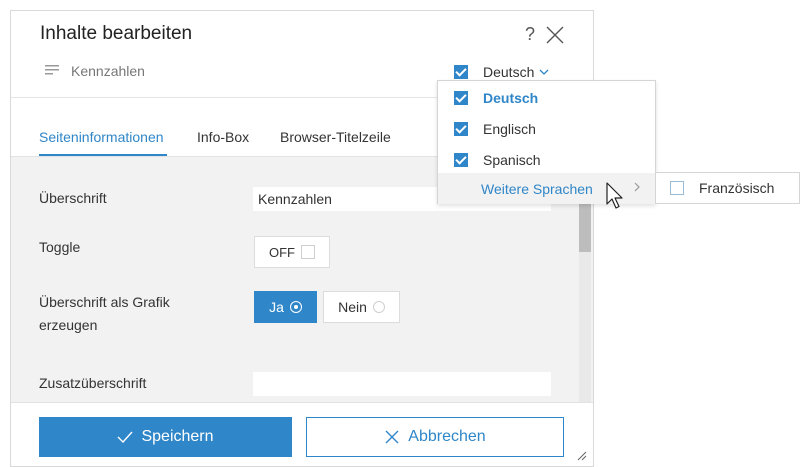 This screenshot has width=800, height=467. I want to click on cancel-button-label: Abbrechen, so click(447, 436).